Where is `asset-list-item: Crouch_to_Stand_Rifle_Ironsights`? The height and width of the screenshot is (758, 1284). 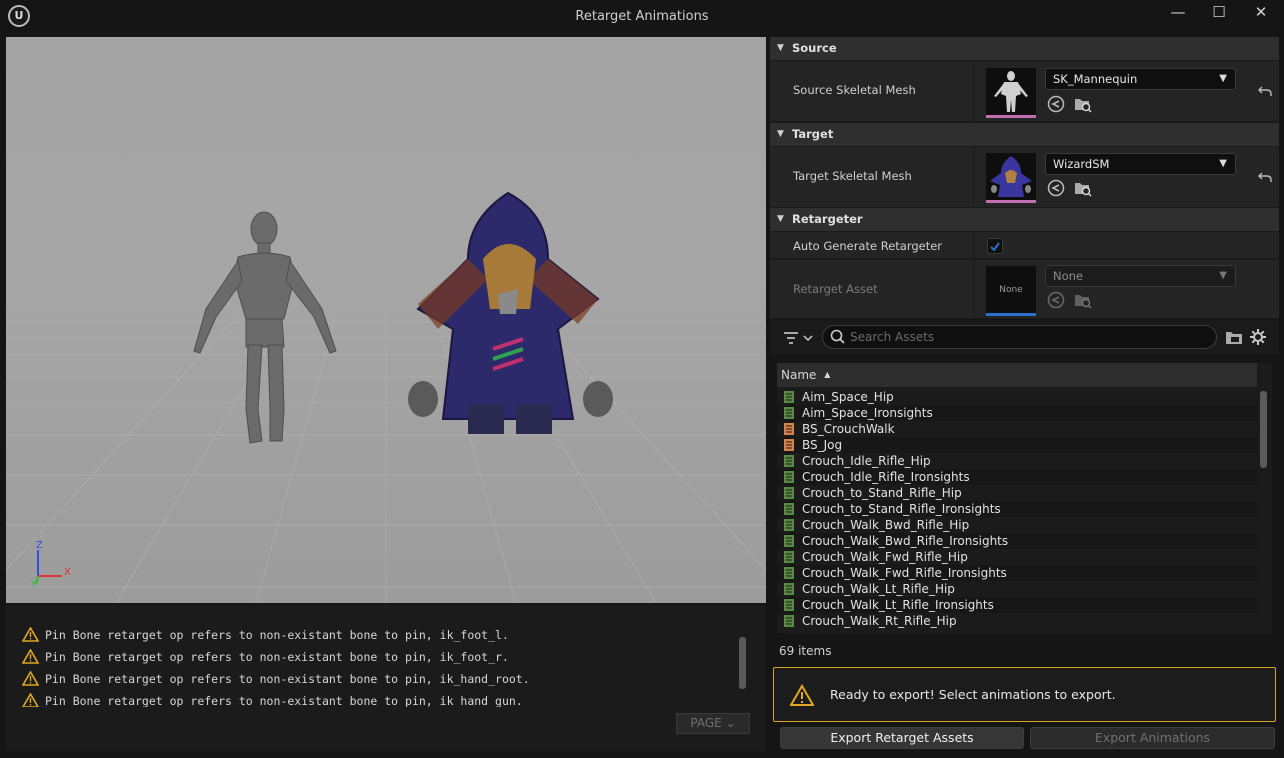
asset-list-item: Crouch_to_Stand_Rifle_Ironsights is located at coordinates (1017, 509).